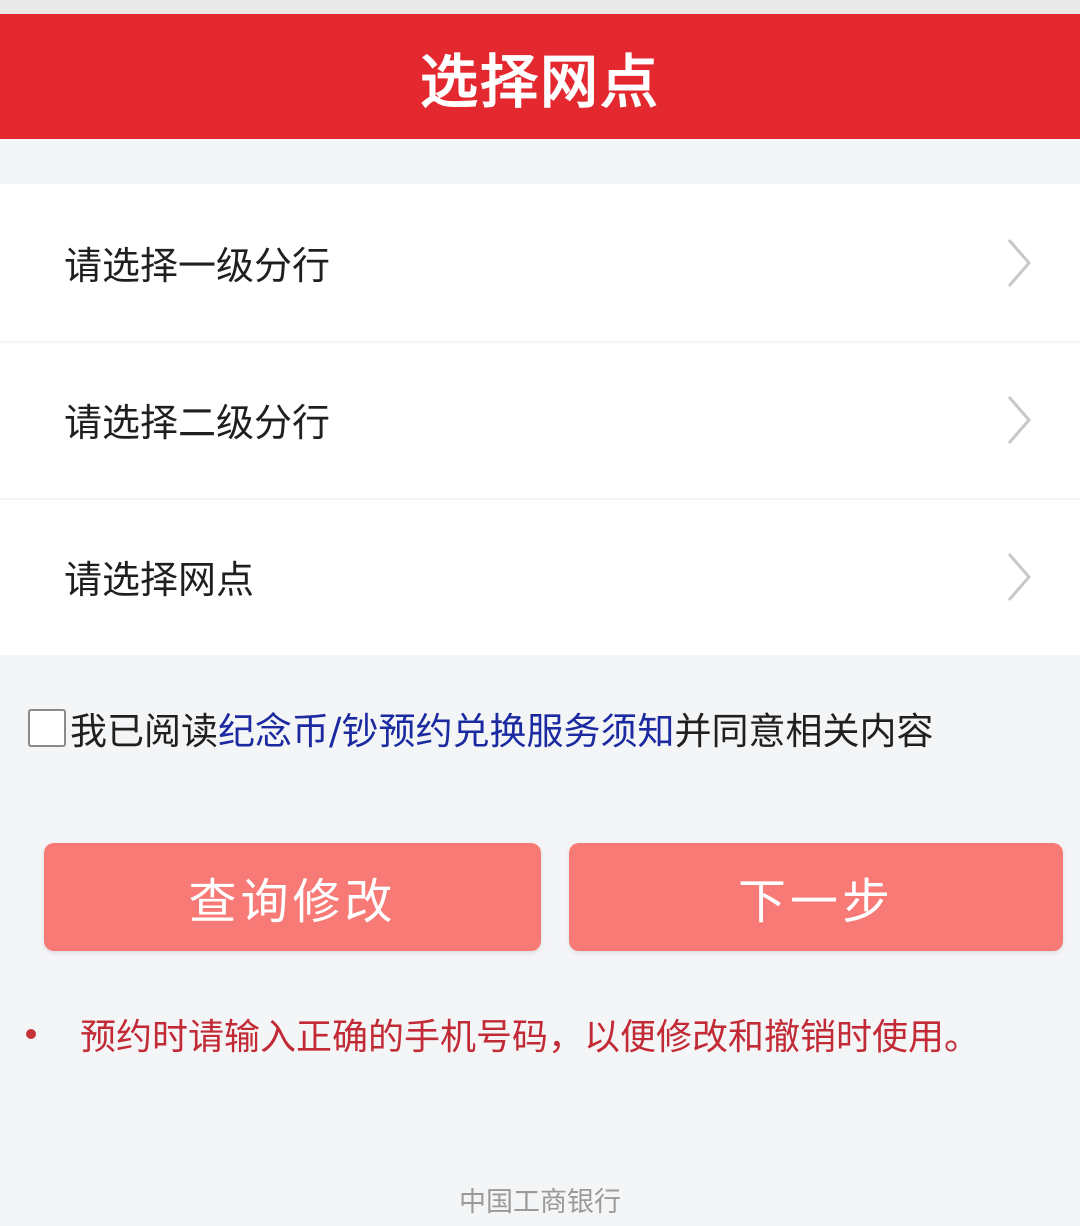  What do you see at coordinates (292, 897) in the screenshot?
I see `query-modify-button: 查询修改` at bounding box center [292, 897].